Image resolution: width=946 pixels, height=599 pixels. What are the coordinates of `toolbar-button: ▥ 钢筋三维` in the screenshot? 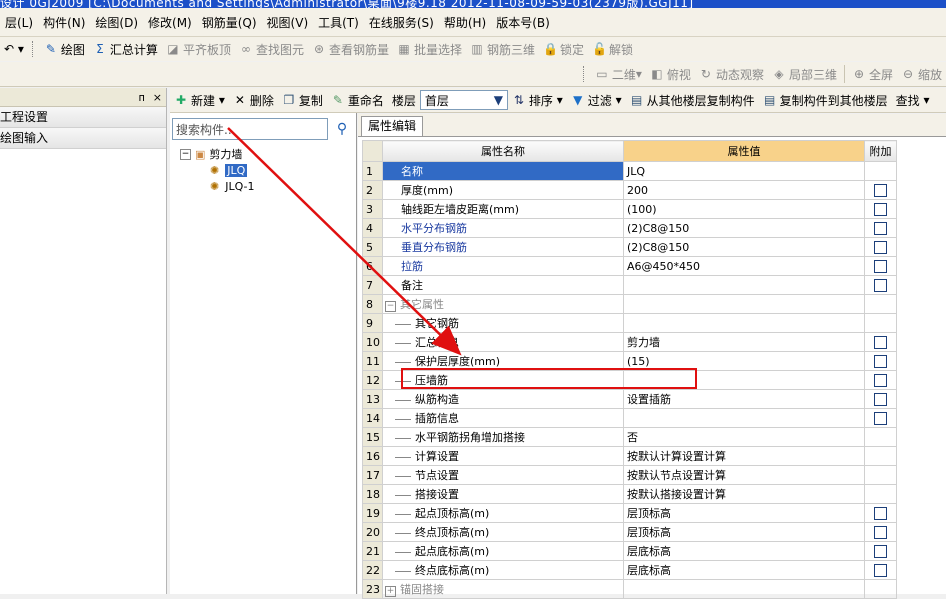 It's located at (502, 49).